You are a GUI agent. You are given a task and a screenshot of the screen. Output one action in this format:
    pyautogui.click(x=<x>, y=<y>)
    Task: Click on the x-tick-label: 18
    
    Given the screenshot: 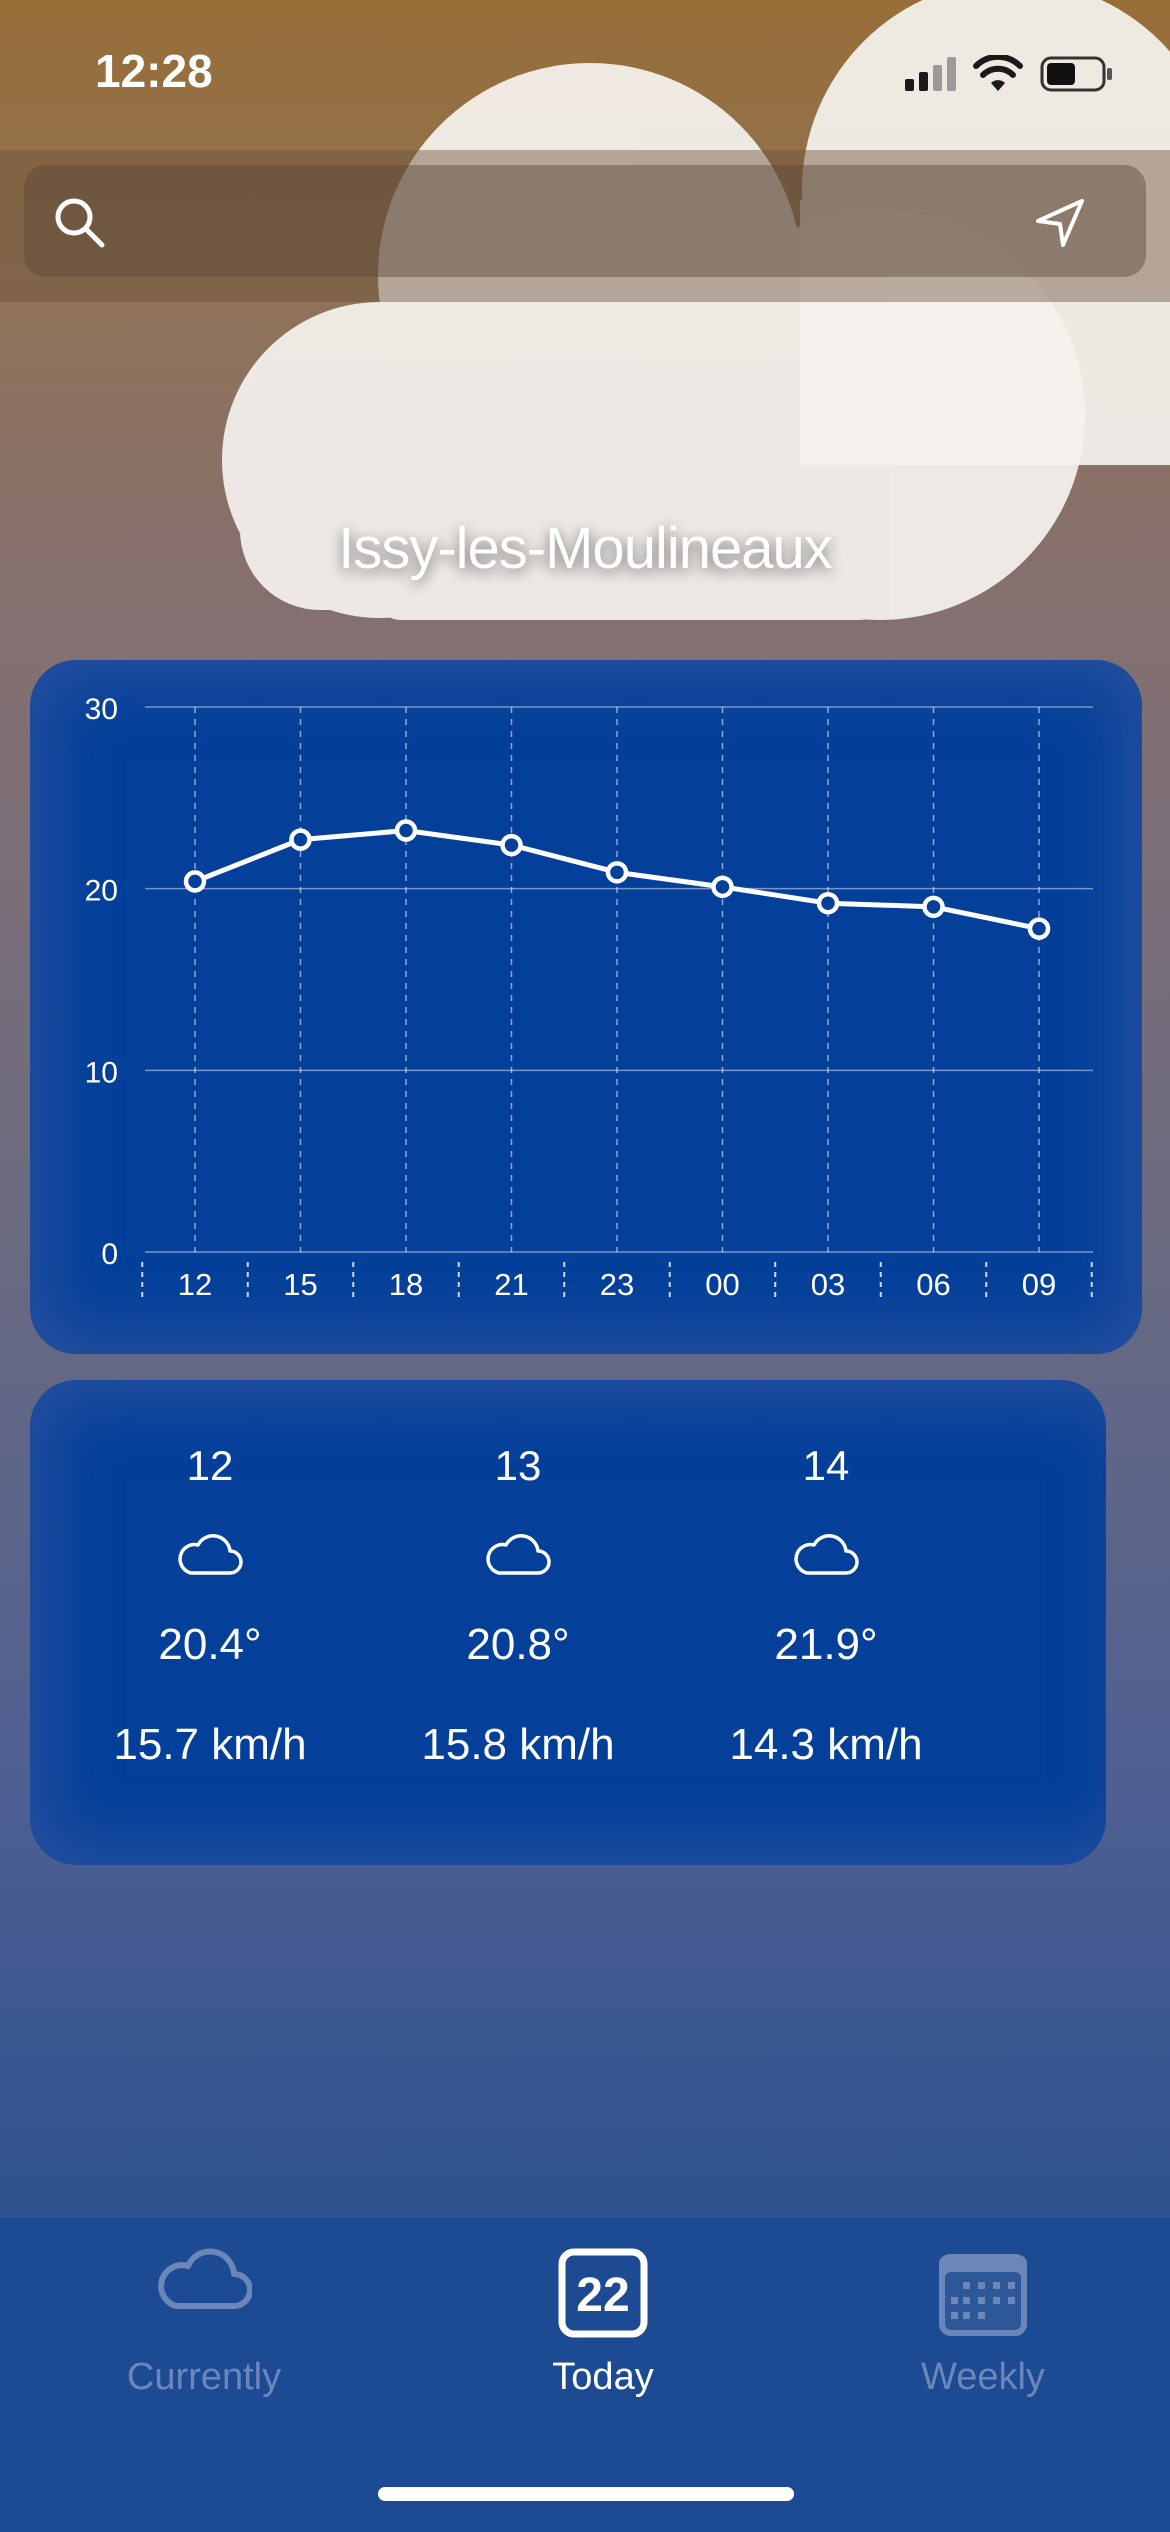 What is the action you would take?
    pyautogui.click(x=406, y=1284)
    